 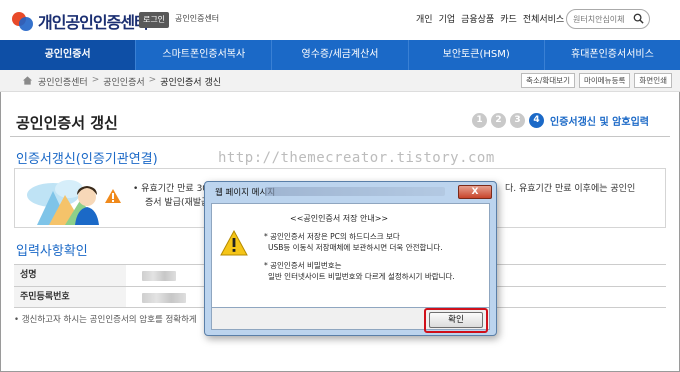 I want to click on step-1: 1, so click(x=479, y=120).